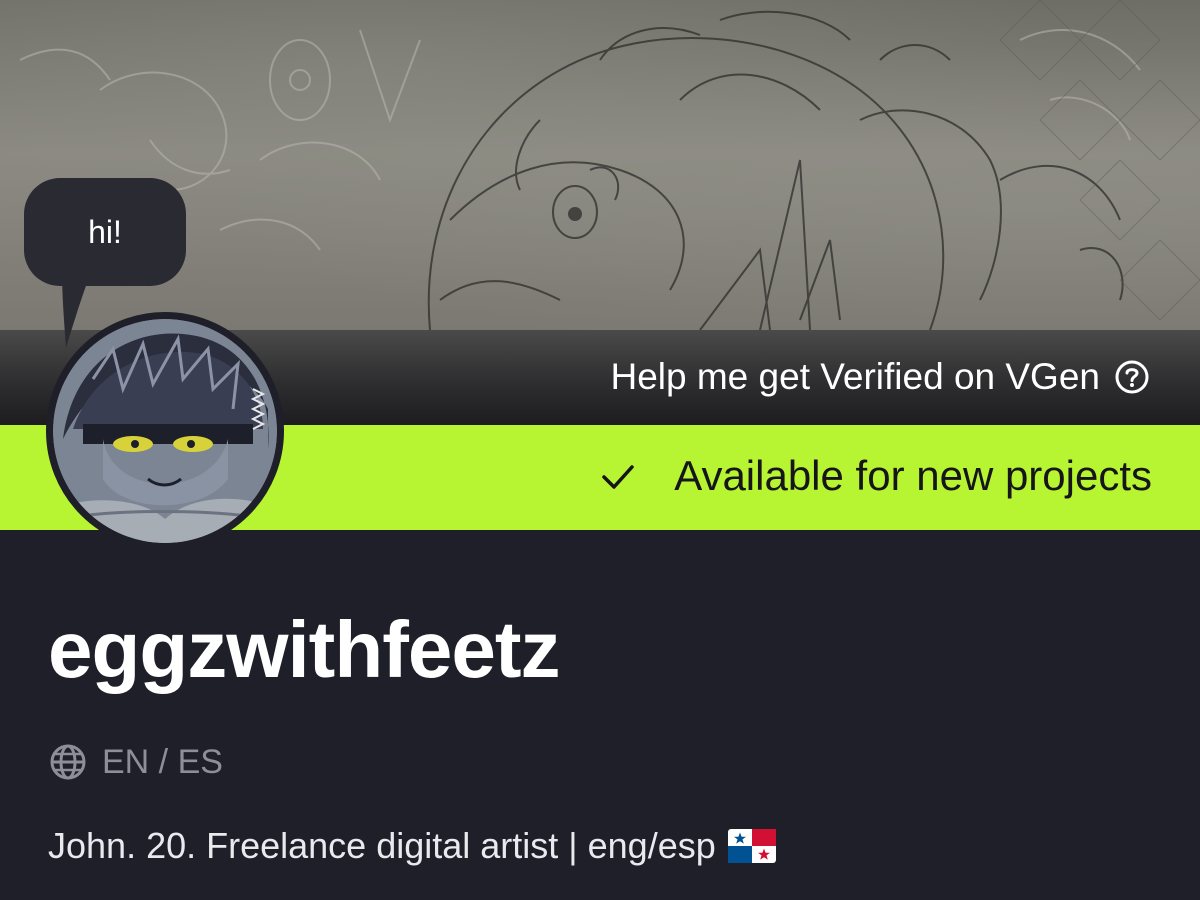 The height and width of the screenshot is (900, 1200). Describe the element at coordinates (68, 762) in the screenshot. I see `globe-icon` at that location.